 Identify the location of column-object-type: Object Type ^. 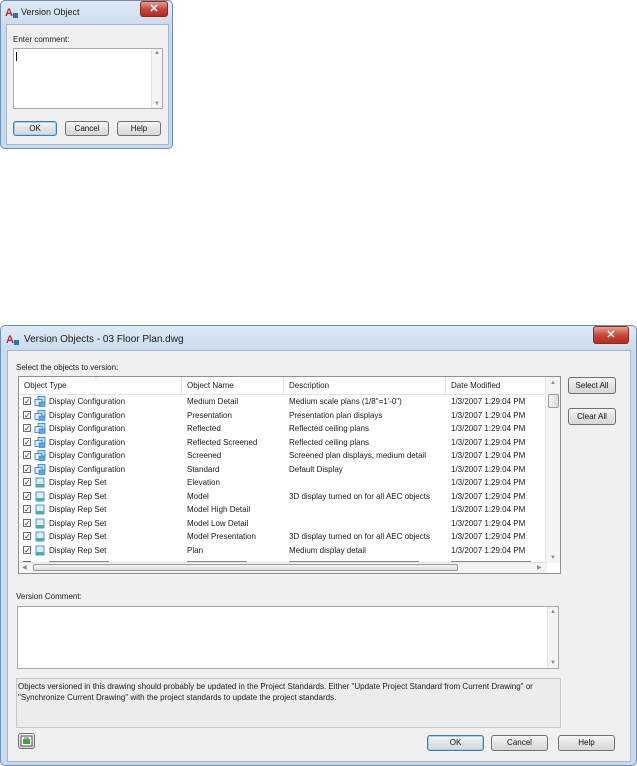
(100, 385).